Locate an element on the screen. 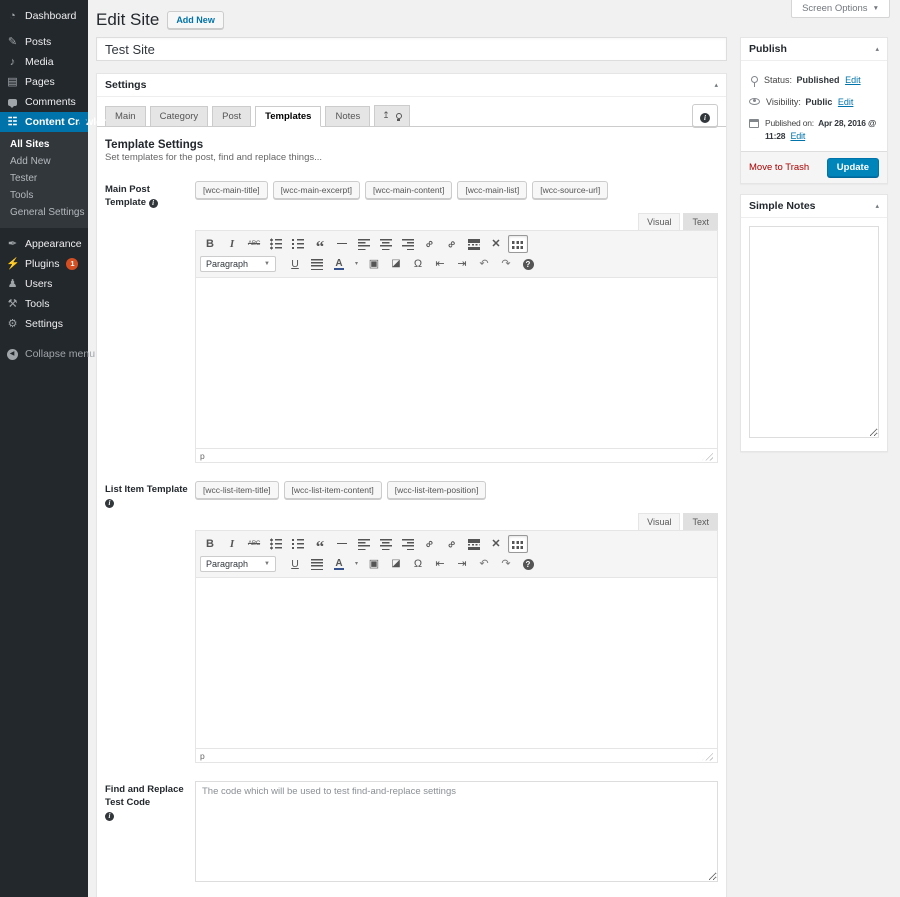 This screenshot has height=897, width=900. shortcode-wcc-list-item-content: [wcc-list-item-content] is located at coordinates (332, 490).